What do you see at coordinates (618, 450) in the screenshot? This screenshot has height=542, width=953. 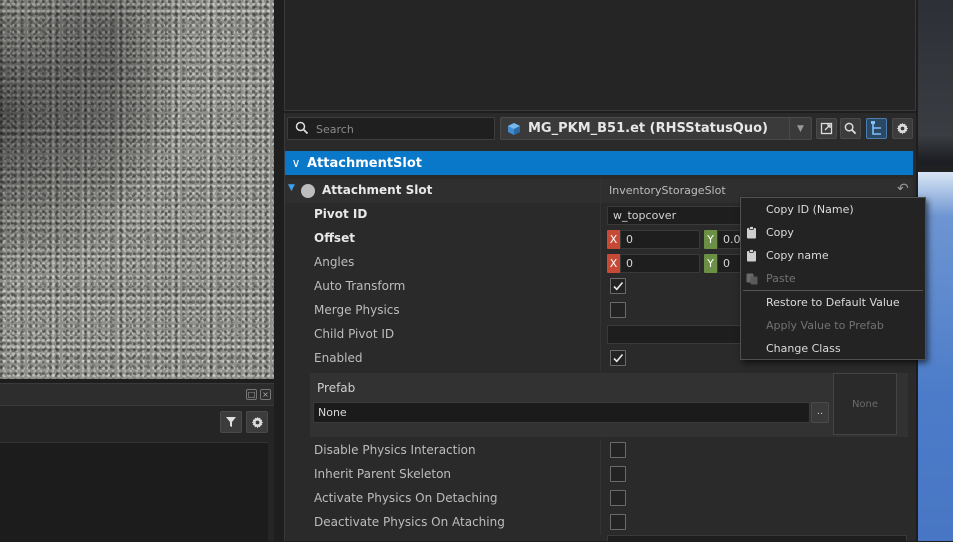 I see `disable-physics-interaction-checkbox` at bounding box center [618, 450].